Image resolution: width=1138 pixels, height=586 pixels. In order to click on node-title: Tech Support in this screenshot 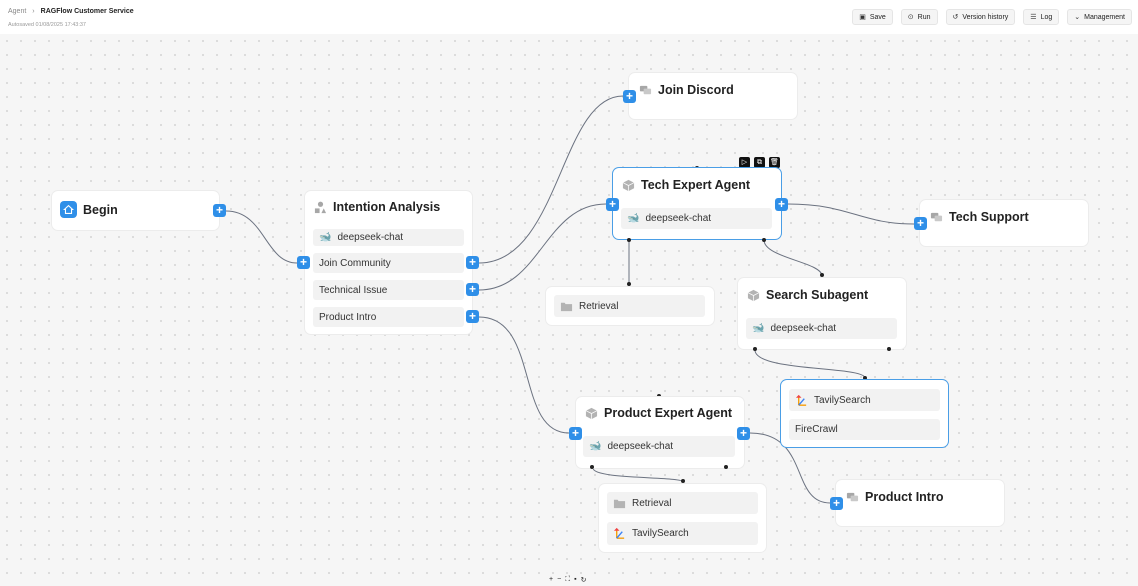, I will do `click(989, 217)`.